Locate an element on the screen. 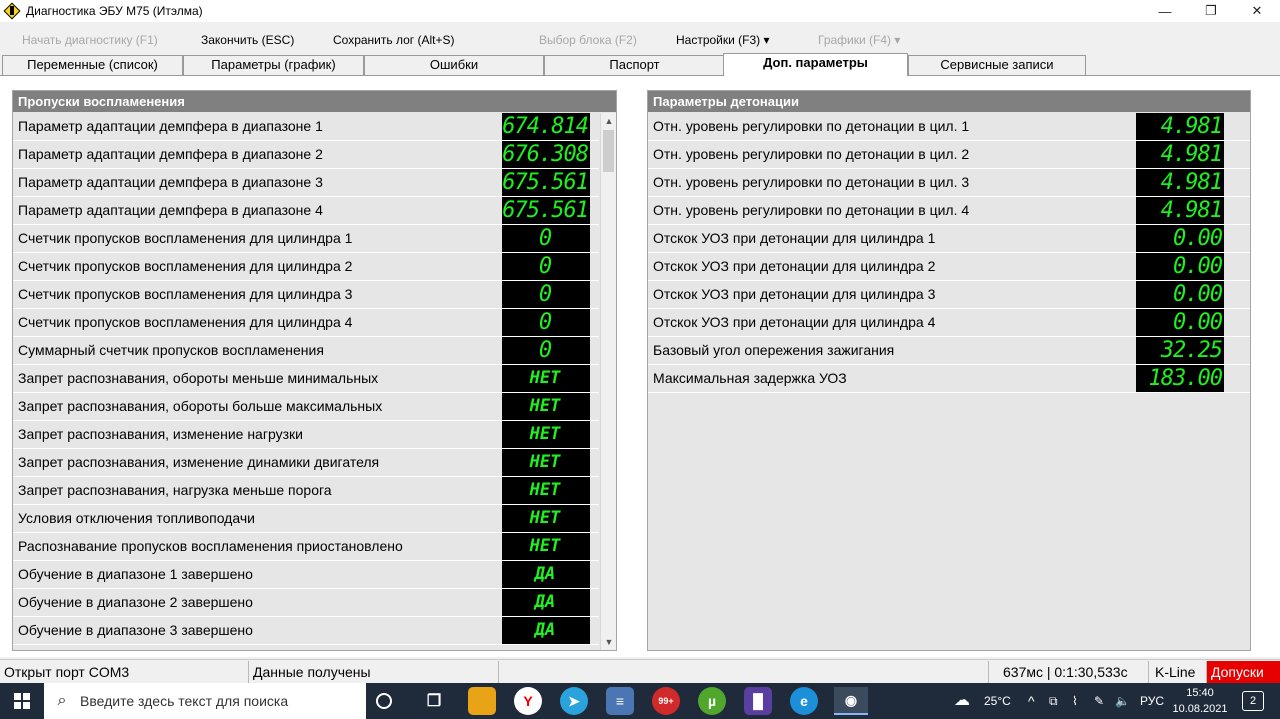  tray-app-icon: ⧉ is located at coordinates (1053, 701).